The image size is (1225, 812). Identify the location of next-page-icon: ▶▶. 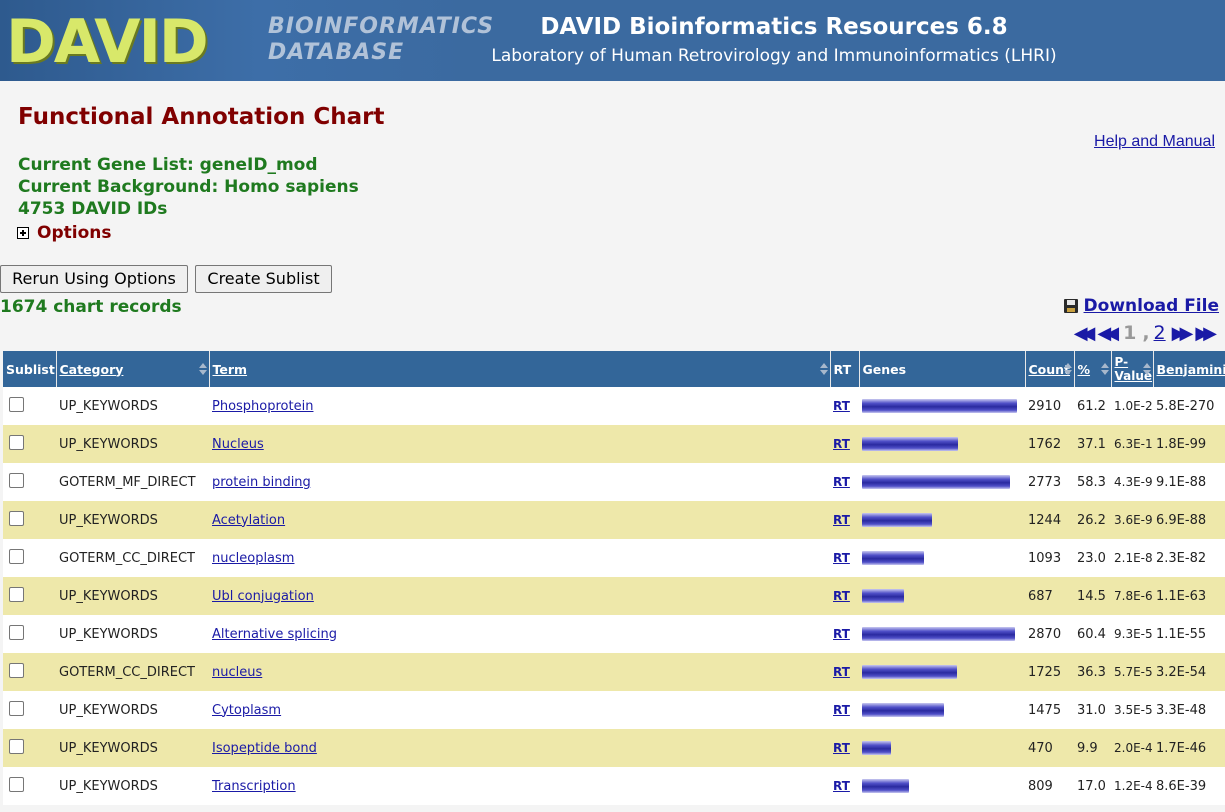
(1183, 333).